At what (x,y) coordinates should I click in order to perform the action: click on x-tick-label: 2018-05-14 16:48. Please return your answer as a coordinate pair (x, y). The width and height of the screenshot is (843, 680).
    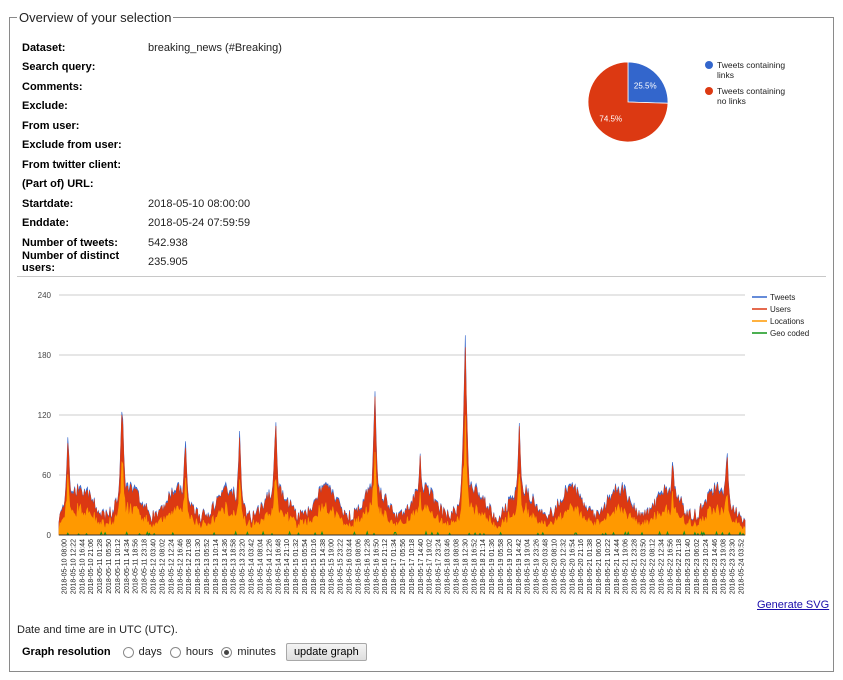
    Looking at the image, I should click on (278, 566).